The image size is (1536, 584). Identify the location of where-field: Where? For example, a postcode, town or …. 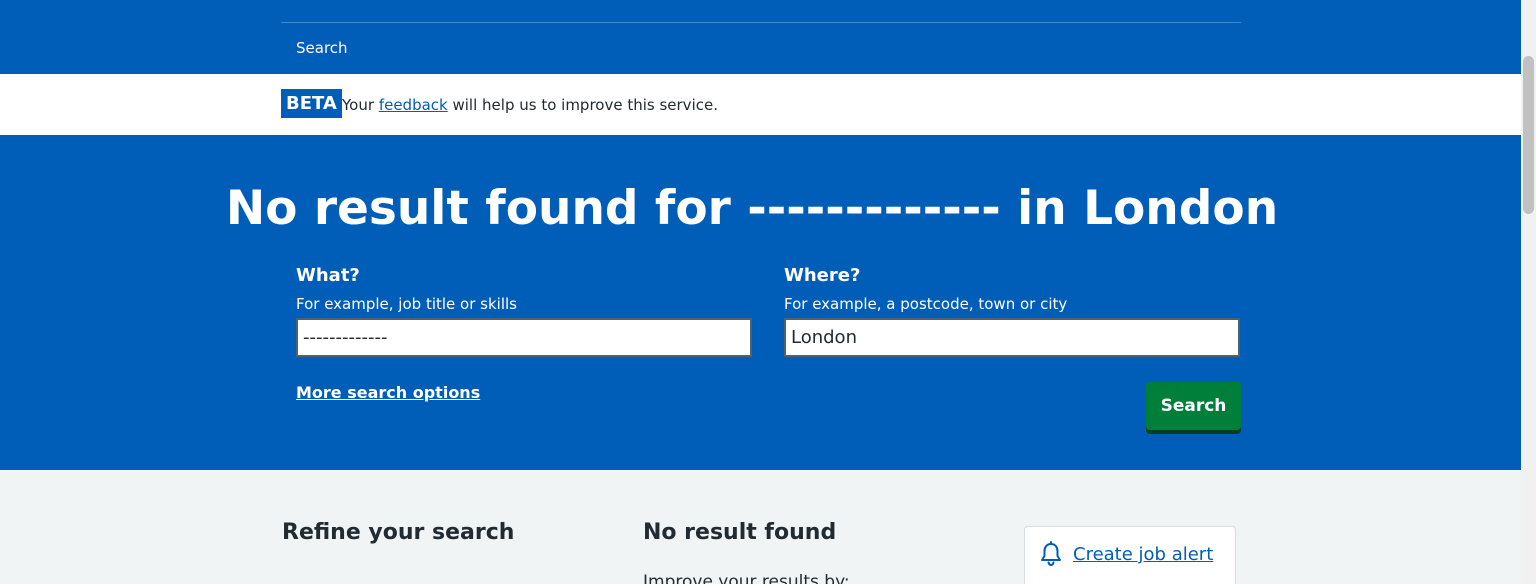
(1012, 311).